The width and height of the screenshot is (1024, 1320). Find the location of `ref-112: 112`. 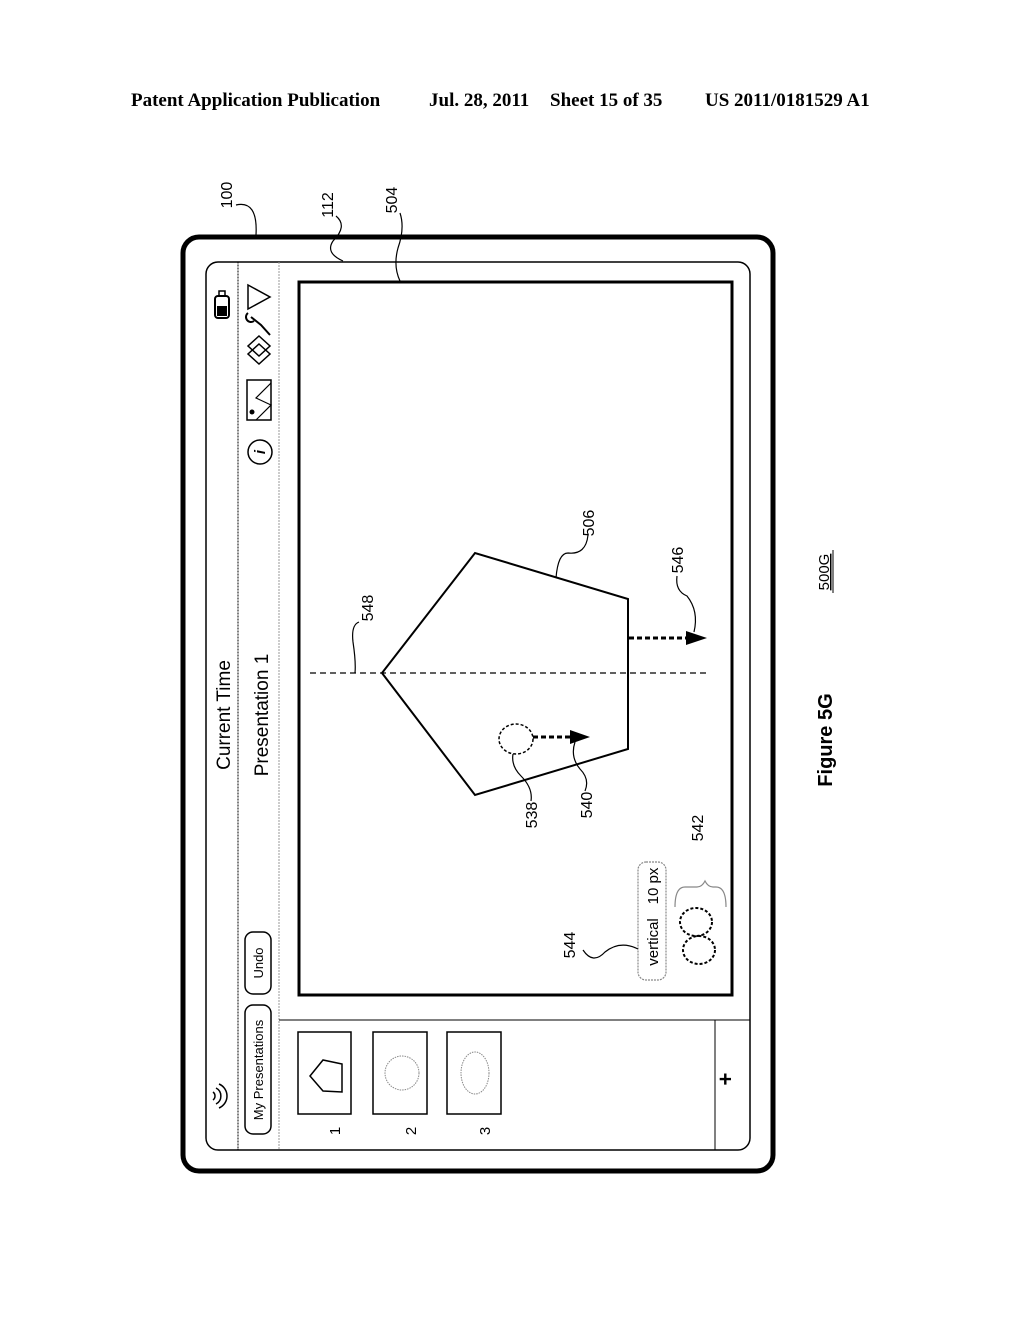

ref-112: 112 is located at coordinates (328, 205).